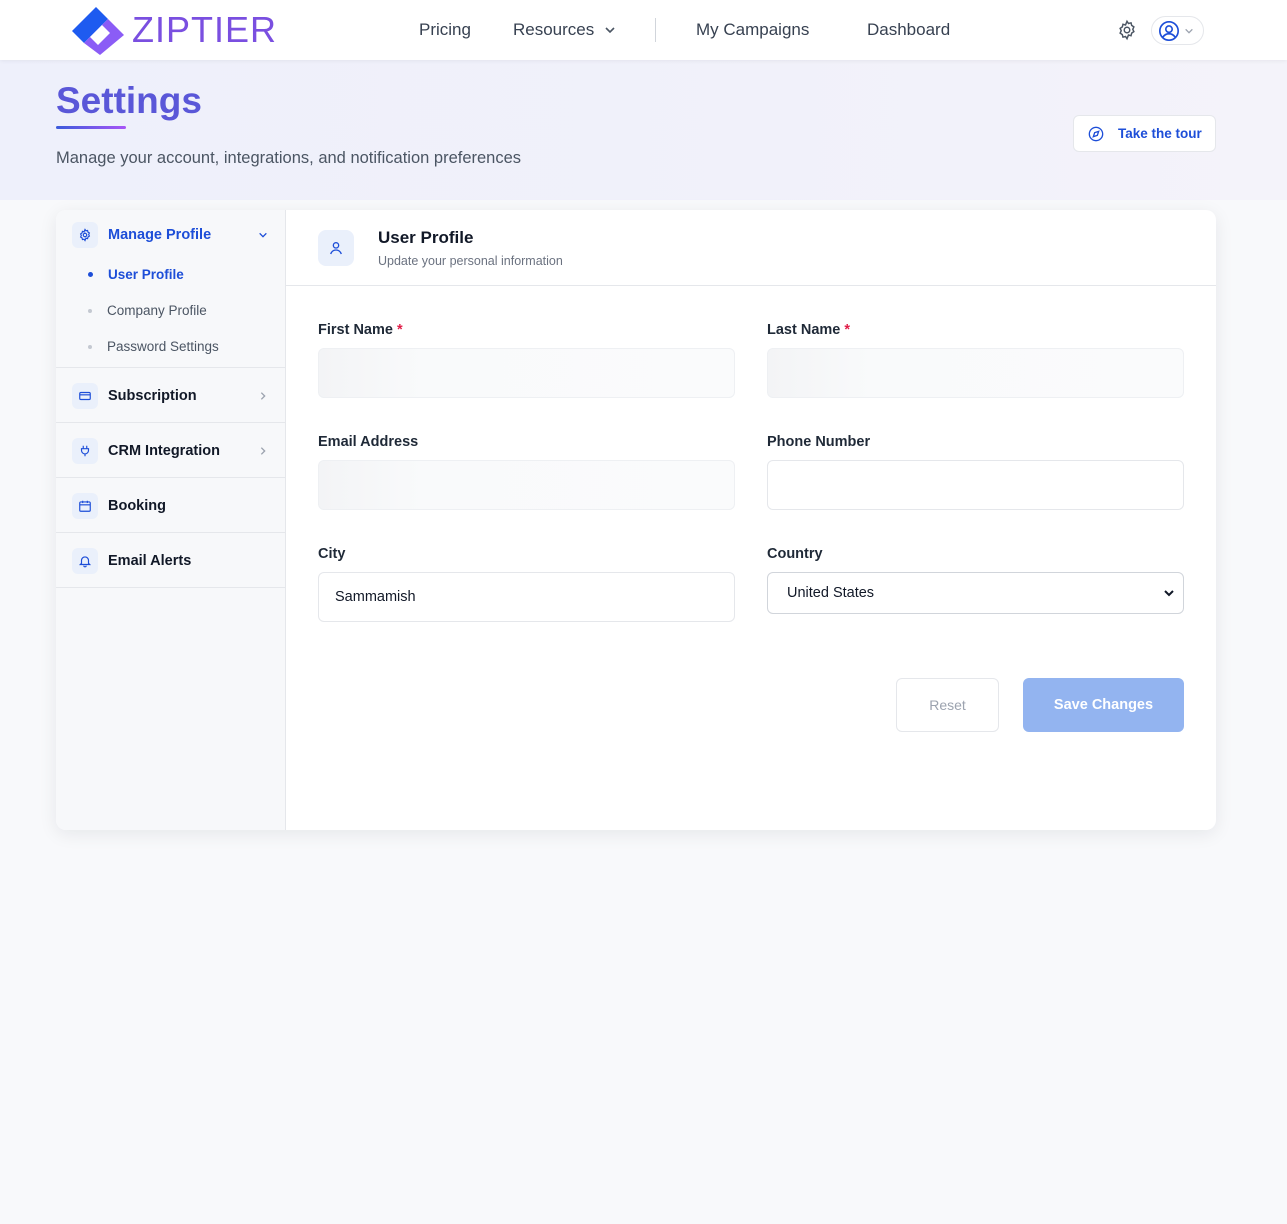  What do you see at coordinates (355, 330) in the screenshot?
I see `first-name-label-text: First Name` at bounding box center [355, 330].